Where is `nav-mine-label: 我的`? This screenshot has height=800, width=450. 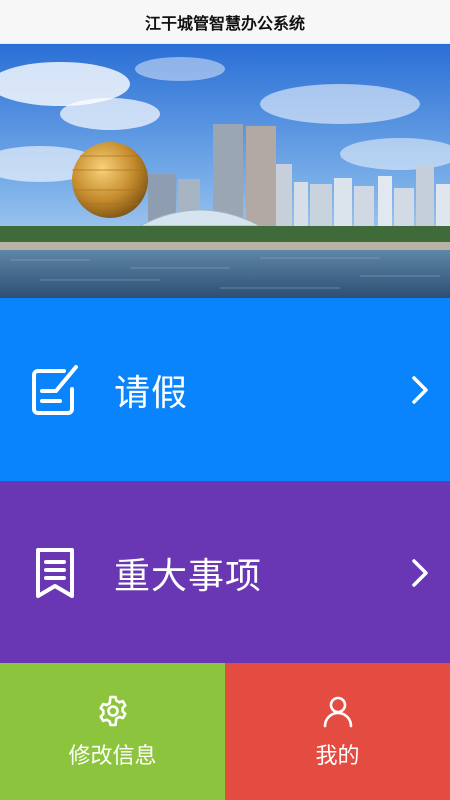
nav-mine-label: 我的 is located at coordinates (337, 756).